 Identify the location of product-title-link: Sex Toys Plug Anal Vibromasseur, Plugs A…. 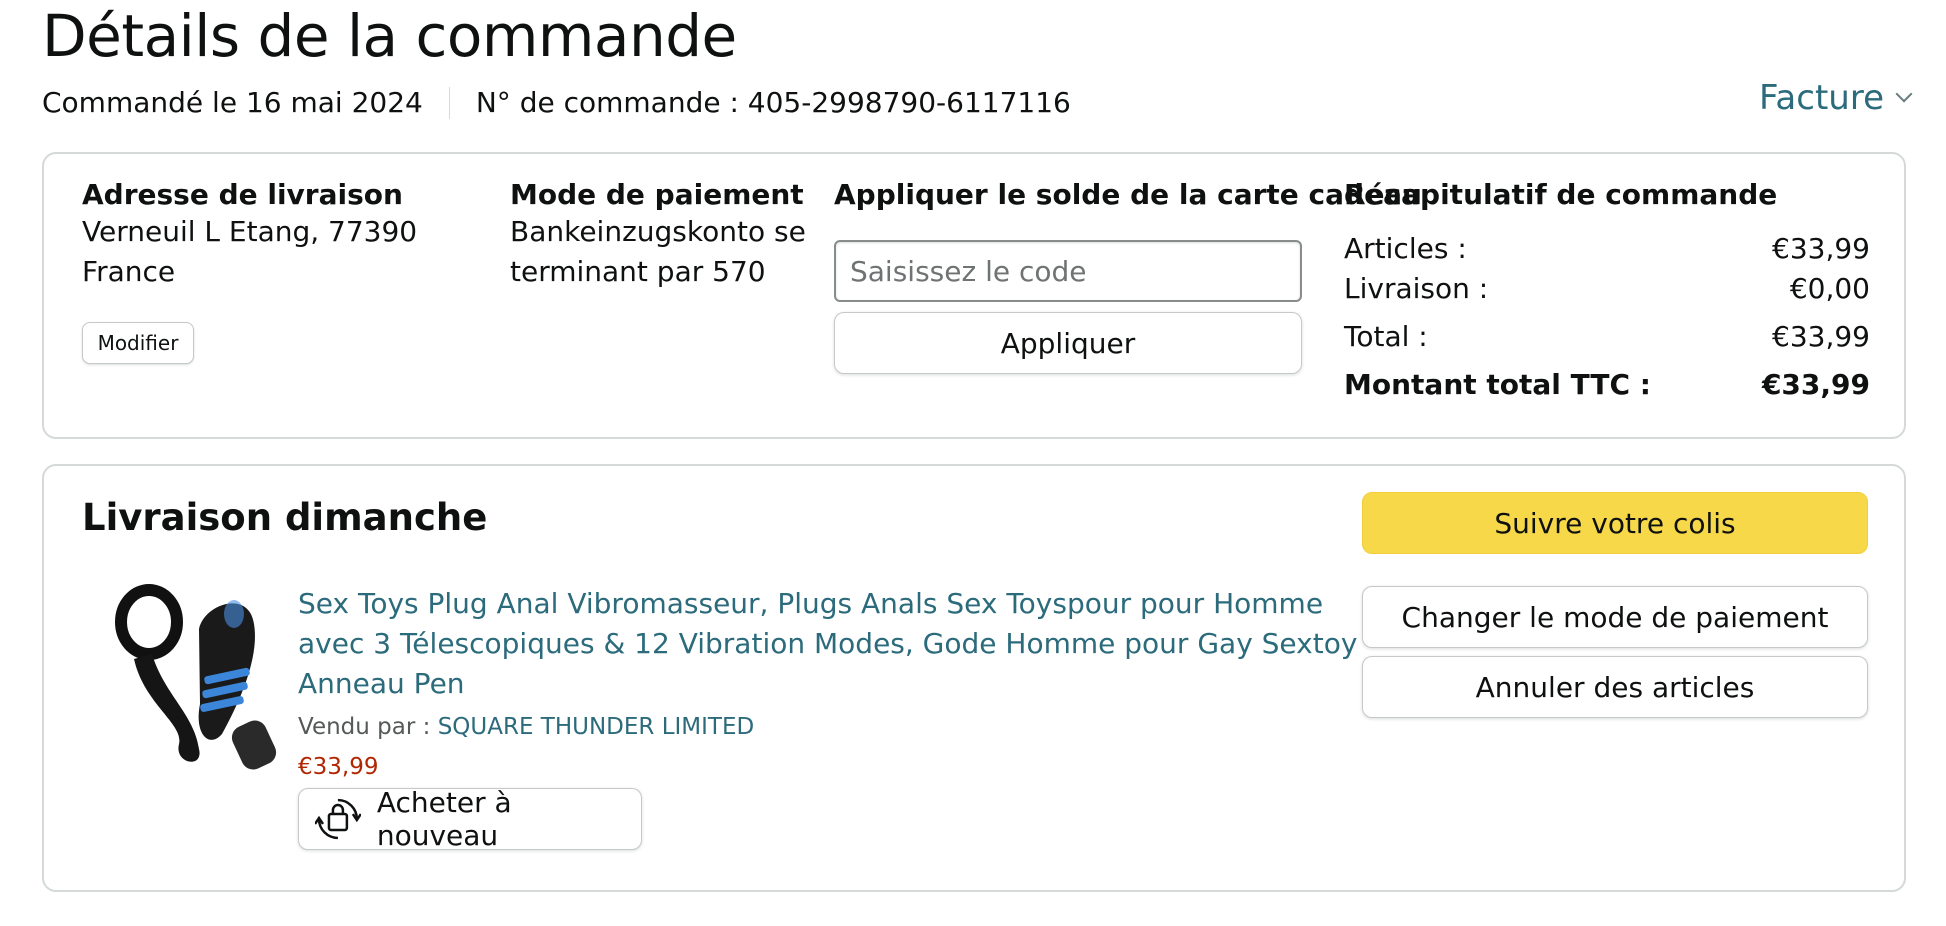
(828, 644).